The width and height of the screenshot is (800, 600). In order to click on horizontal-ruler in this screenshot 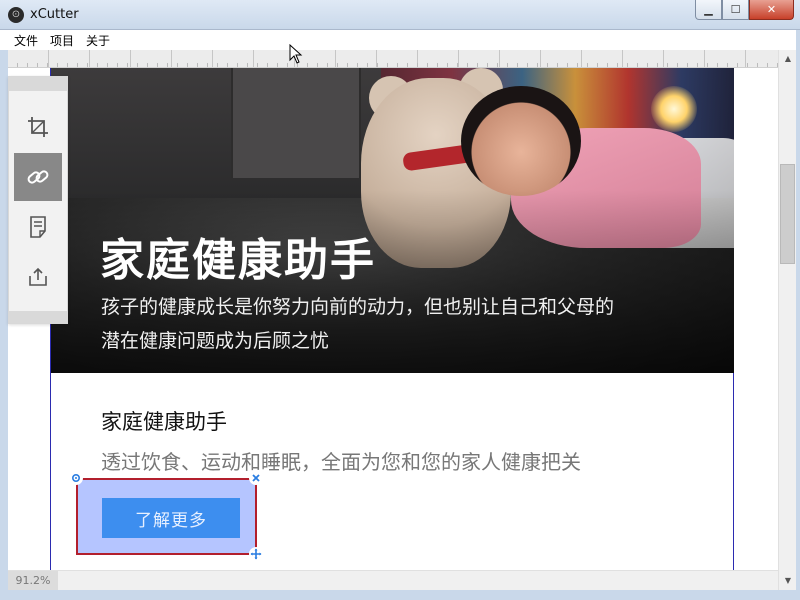, I will do `click(394, 59)`.